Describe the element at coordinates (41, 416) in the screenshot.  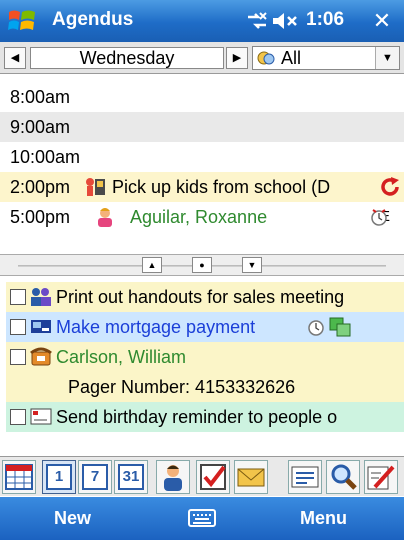
I see `email-icon` at that location.